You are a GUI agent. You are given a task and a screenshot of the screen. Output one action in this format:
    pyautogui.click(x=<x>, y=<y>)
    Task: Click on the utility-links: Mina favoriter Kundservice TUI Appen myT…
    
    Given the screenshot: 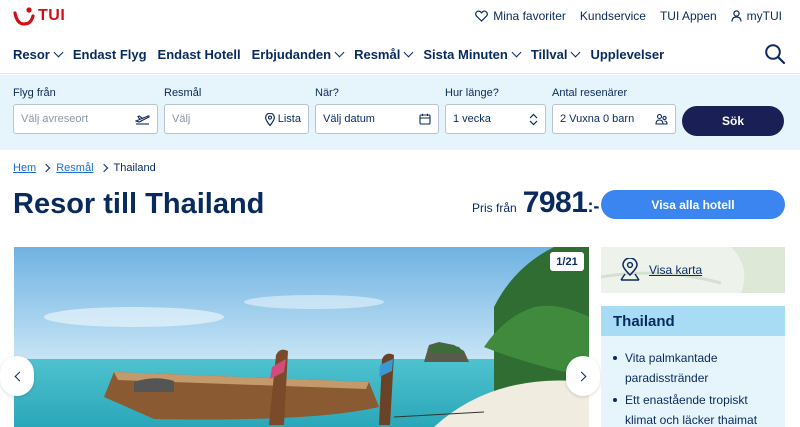 What is the action you would take?
    pyautogui.click(x=628, y=16)
    